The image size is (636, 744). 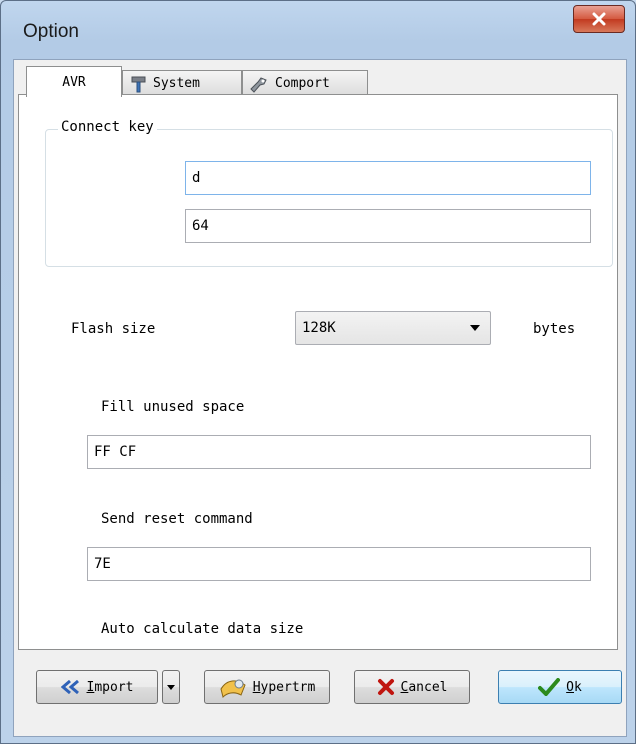 I want to click on tab-system: System, so click(x=182, y=83).